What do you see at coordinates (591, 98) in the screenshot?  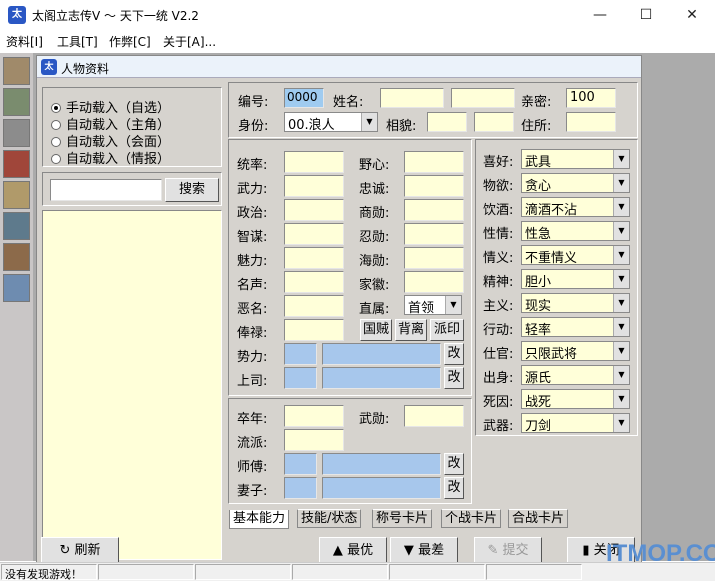 I see `intimacy-field: 100` at bounding box center [591, 98].